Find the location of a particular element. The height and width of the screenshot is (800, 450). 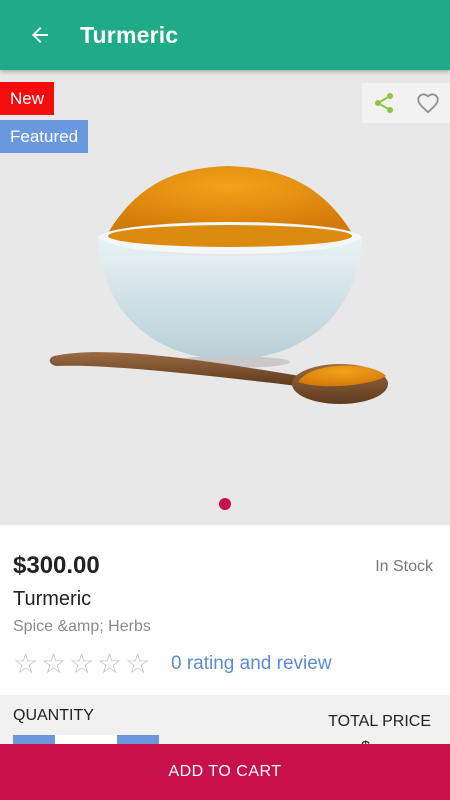

total-price-label: TOTAL PRICE is located at coordinates (379, 721).